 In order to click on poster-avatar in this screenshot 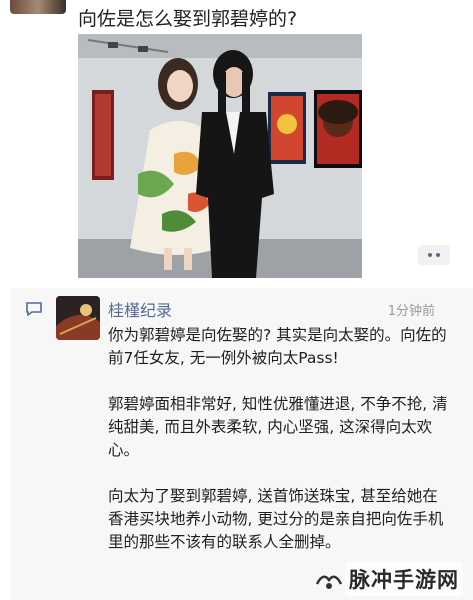, I will do `click(38, 7)`.